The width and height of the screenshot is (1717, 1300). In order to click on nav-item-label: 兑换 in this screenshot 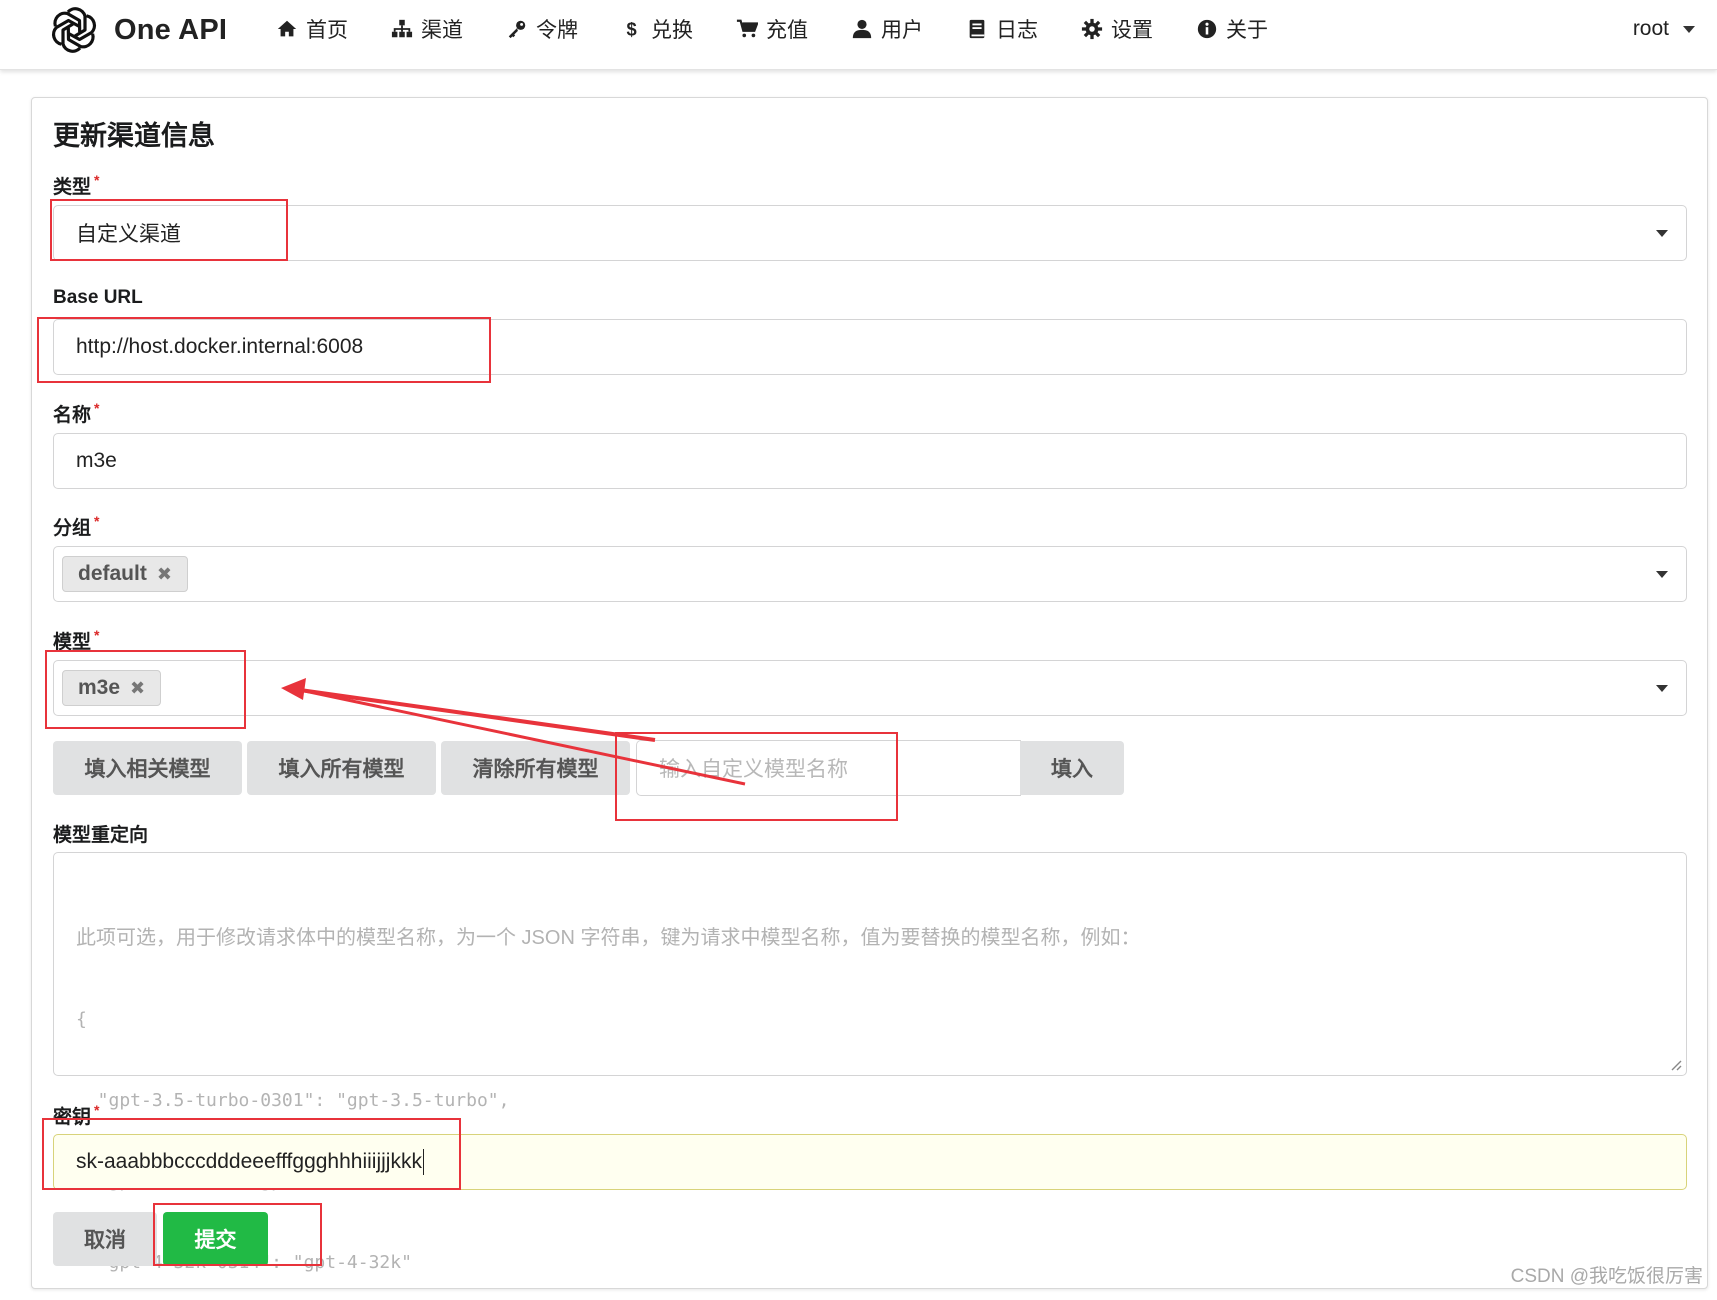, I will do `click(672, 30)`.